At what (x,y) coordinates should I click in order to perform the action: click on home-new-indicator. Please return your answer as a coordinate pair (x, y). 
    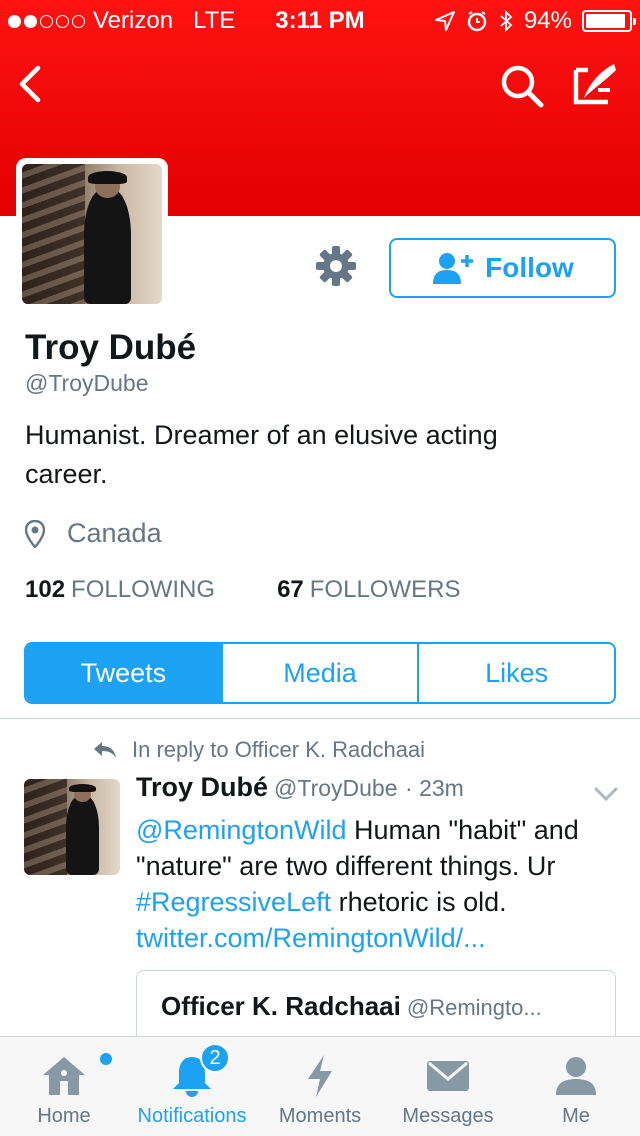
    Looking at the image, I should click on (106, 1059).